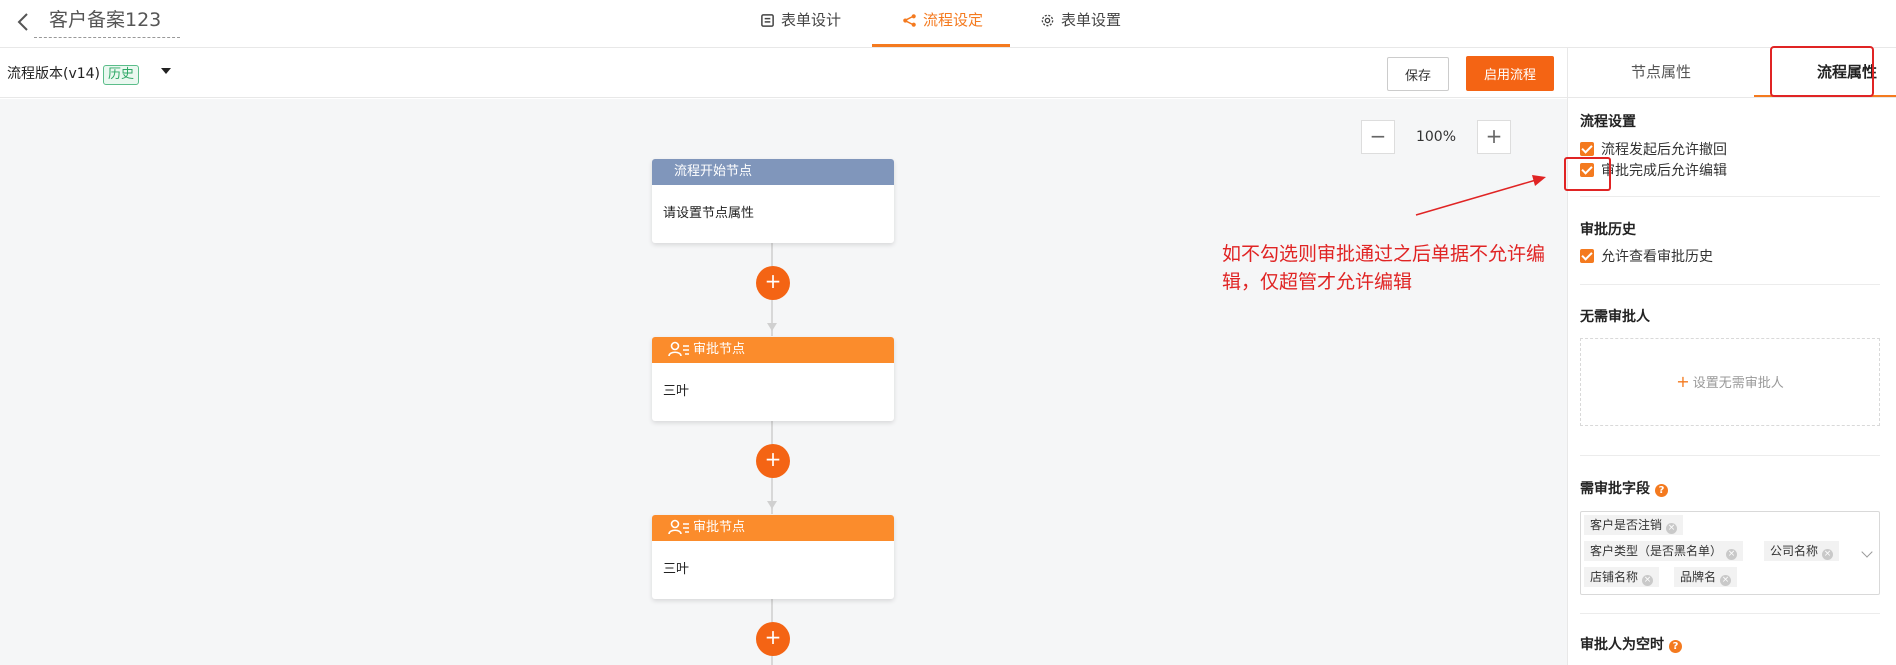 The image size is (1896, 665). I want to click on tag-label: 品牌名, so click(1698, 577).